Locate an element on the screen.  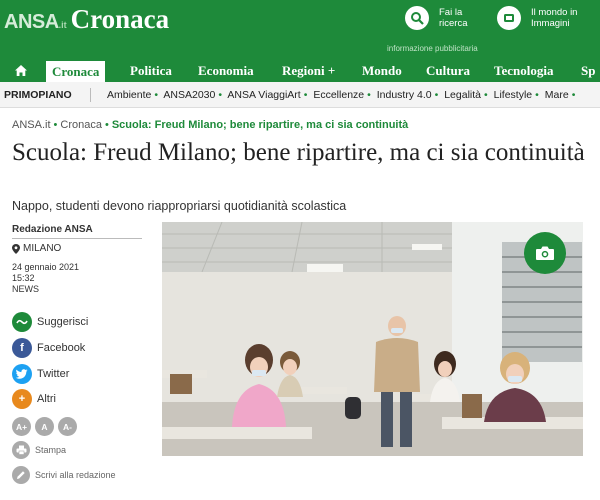
breadcrumb-root: ANSA.it is located at coordinates (31, 125).